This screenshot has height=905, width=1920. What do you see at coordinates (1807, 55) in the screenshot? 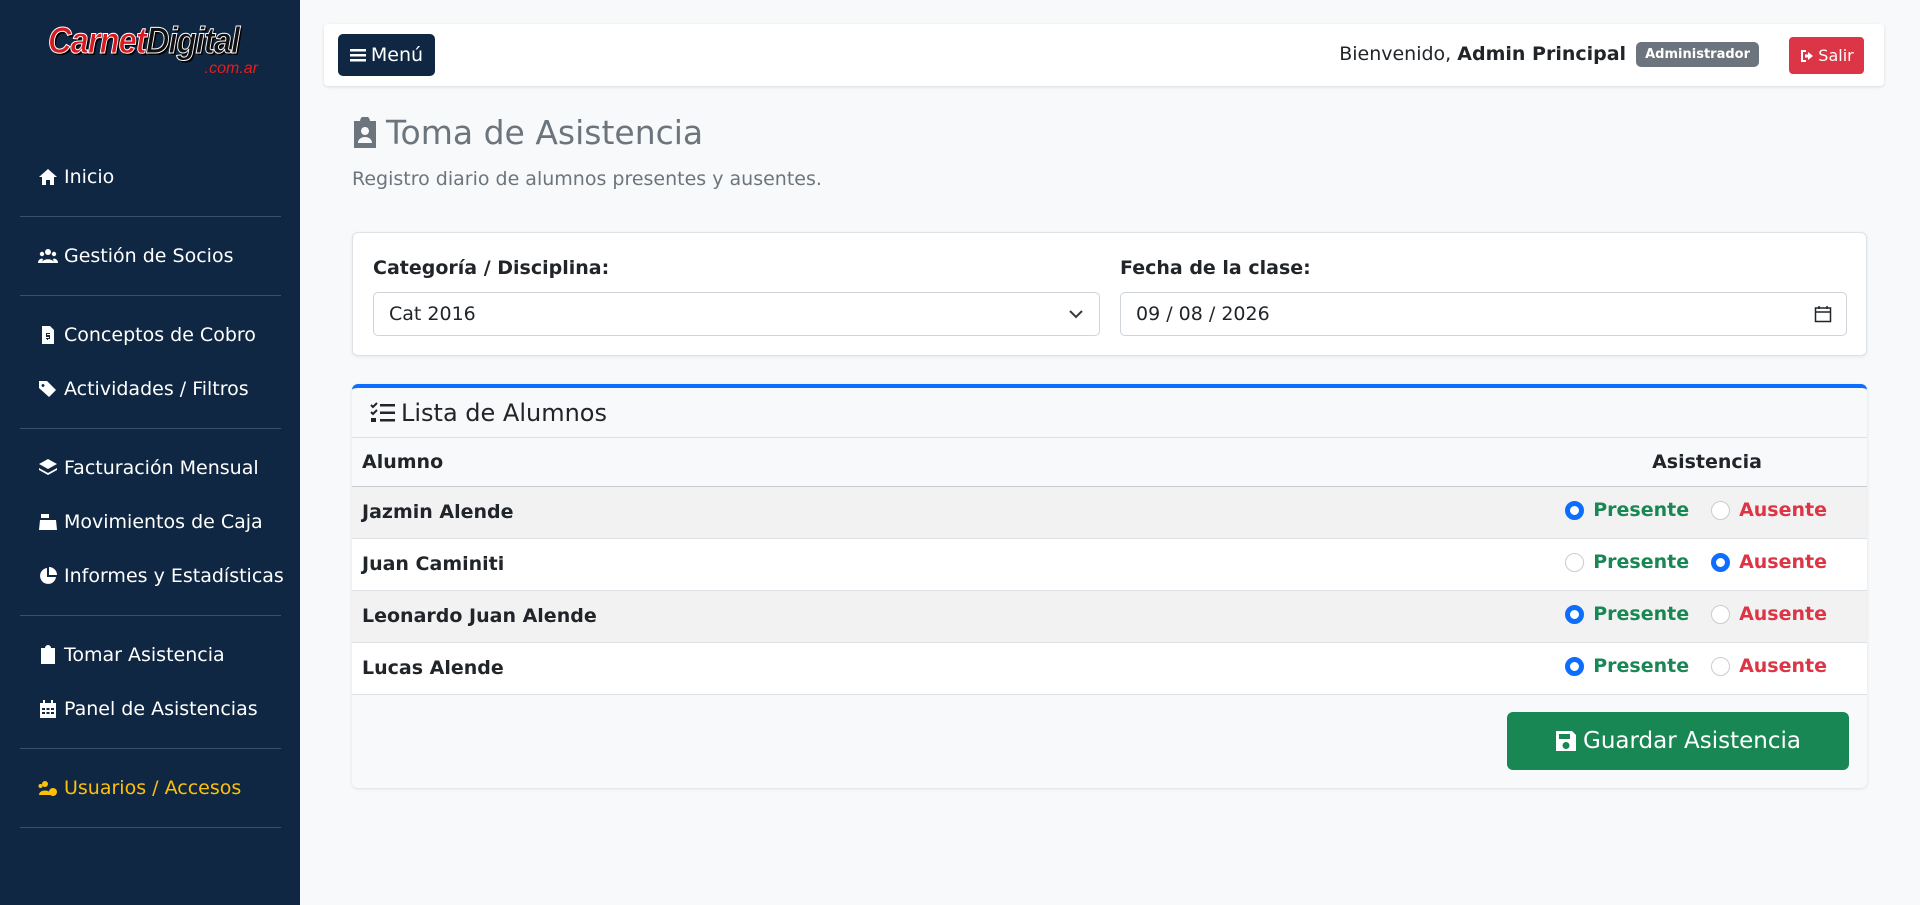
I see `sign-out-icon` at bounding box center [1807, 55].